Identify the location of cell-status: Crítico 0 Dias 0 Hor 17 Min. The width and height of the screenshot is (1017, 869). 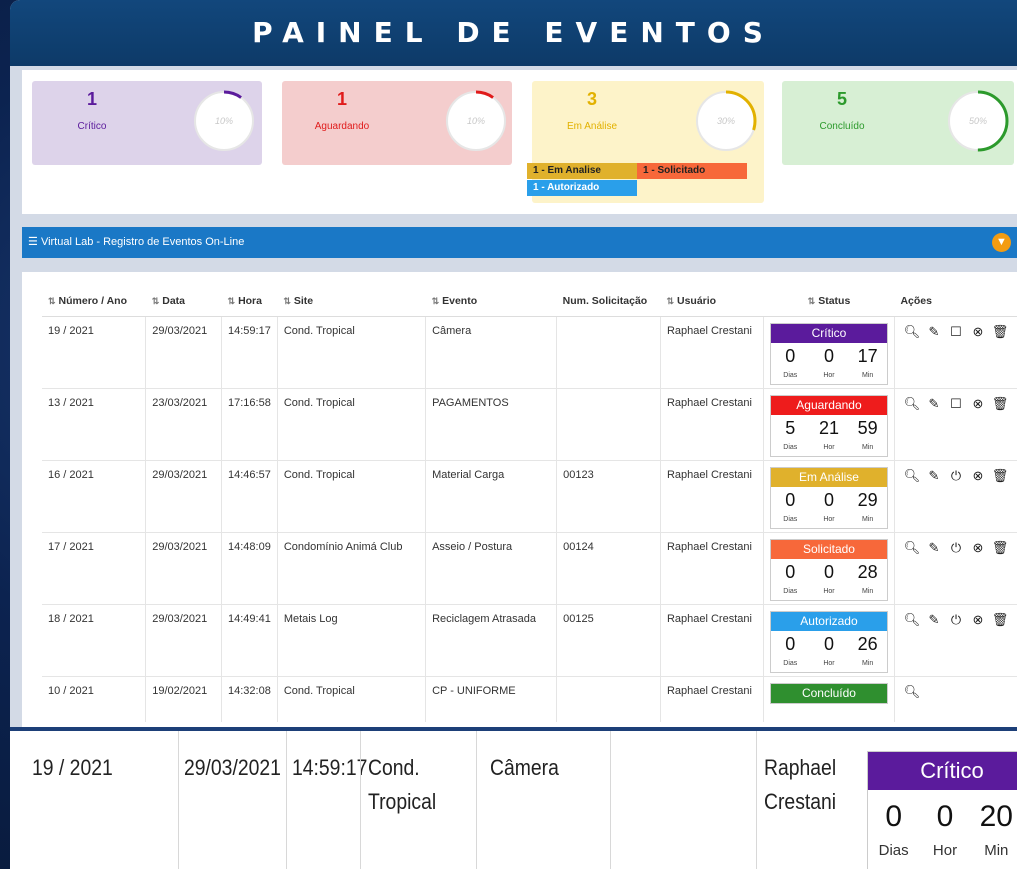
(829, 351).